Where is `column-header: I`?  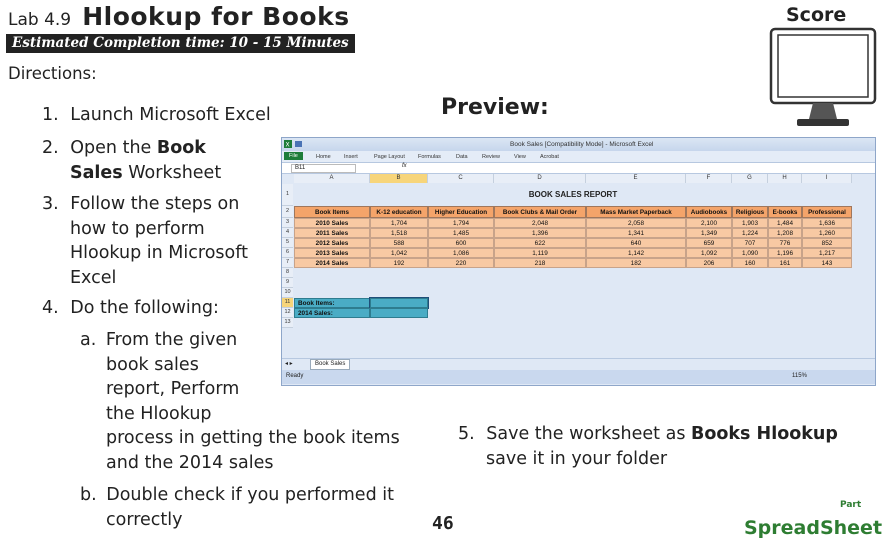
column-header: I is located at coordinates (827, 178).